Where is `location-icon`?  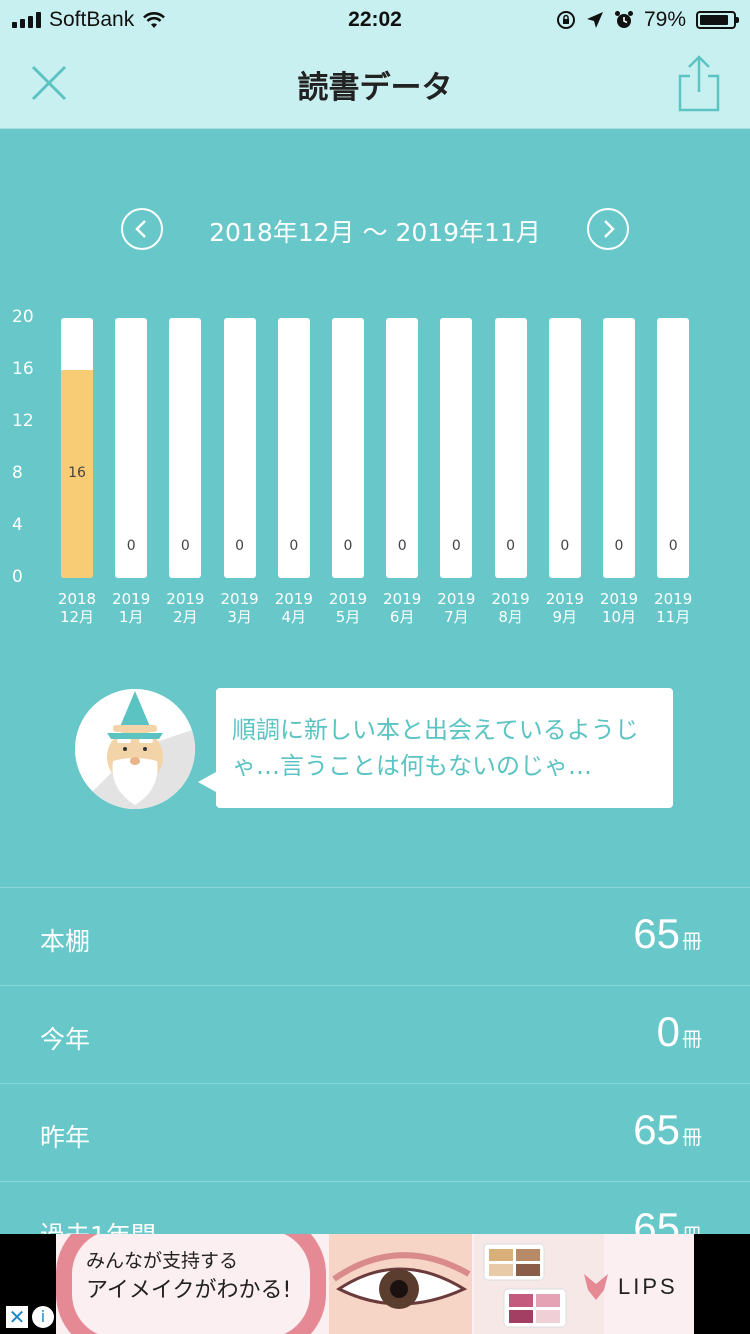
location-icon is located at coordinates (594, 20).